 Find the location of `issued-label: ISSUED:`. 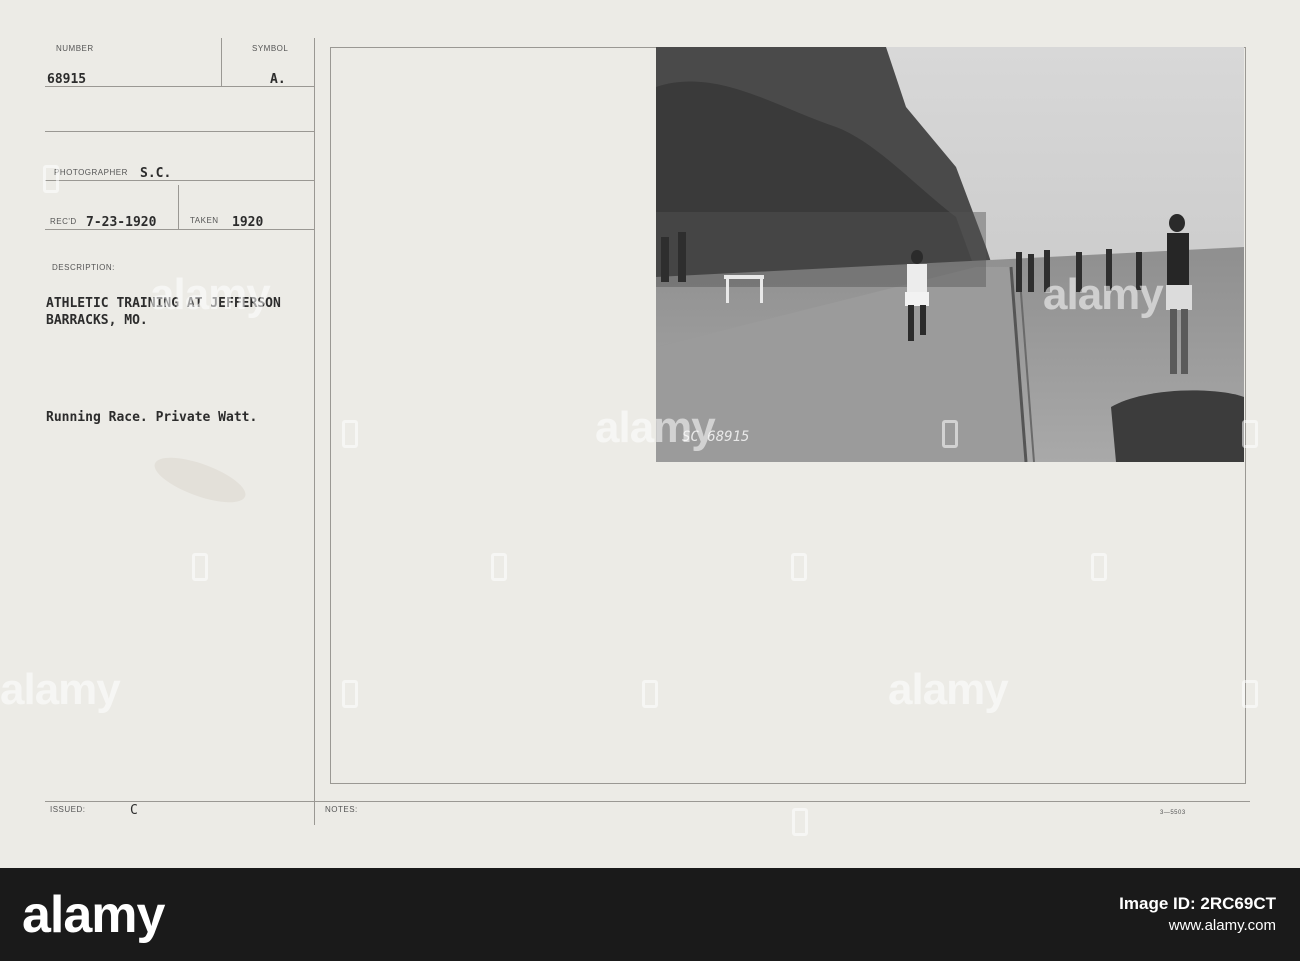

issued-label: ISSUED: is located at coordinates (68, 809).